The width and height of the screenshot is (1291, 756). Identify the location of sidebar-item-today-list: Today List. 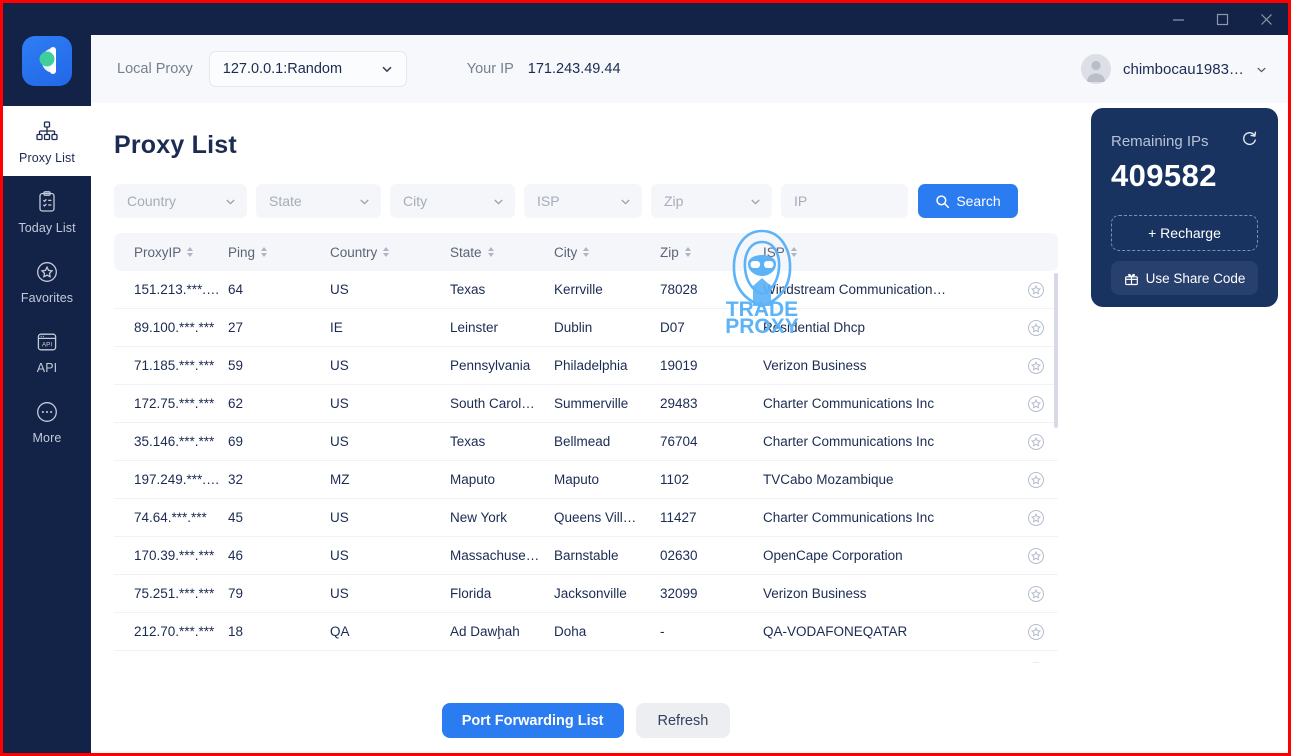
(47, 211).